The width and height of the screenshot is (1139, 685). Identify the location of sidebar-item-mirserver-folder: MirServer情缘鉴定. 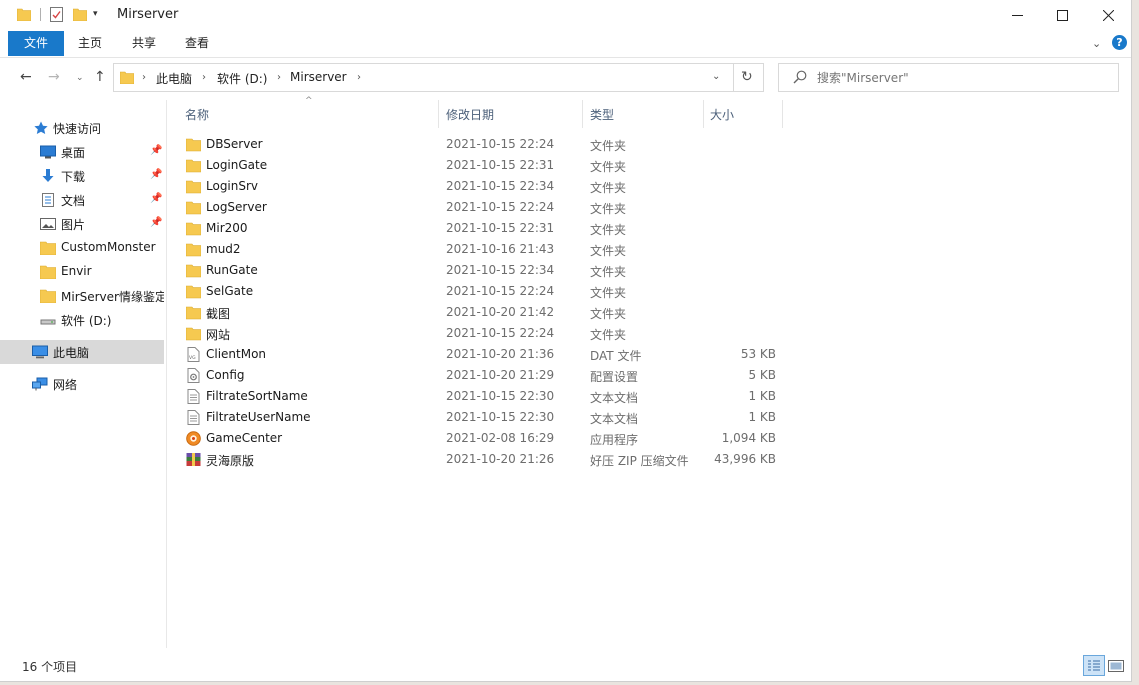
(82, 296).